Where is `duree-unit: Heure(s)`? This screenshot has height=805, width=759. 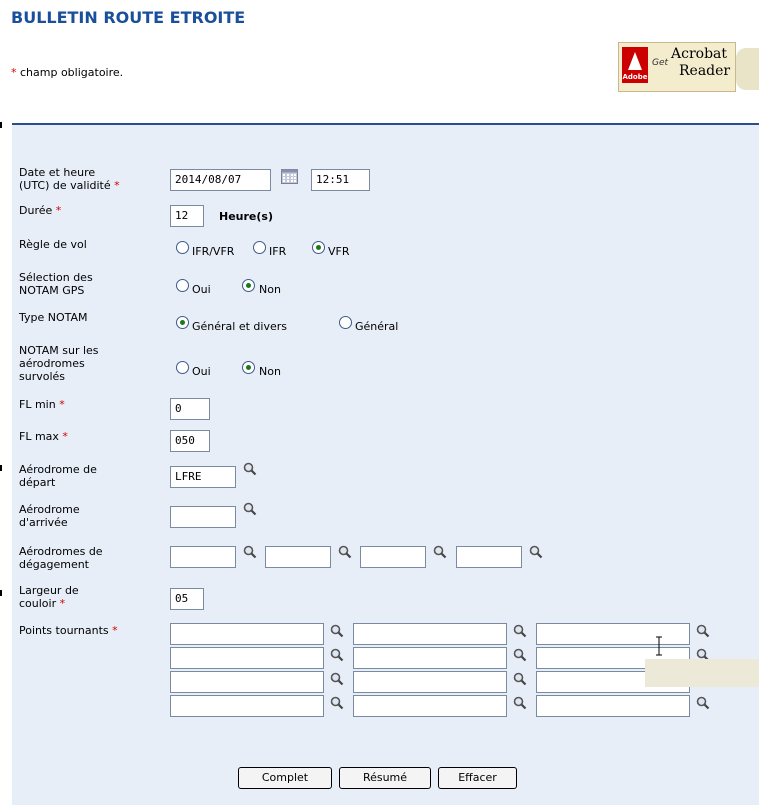 duree-unit: Heure(s) is located at coordinates (246, 216).